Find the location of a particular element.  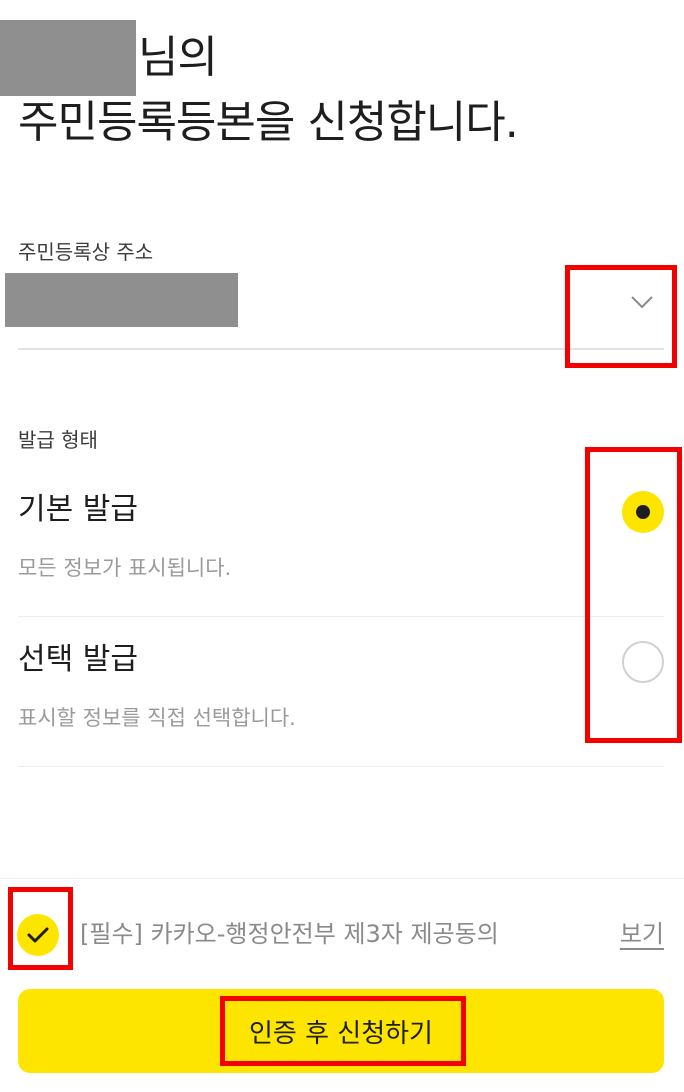

page-title: 주민등록등본을 신청합니다. is located at coordinates (268, 123).